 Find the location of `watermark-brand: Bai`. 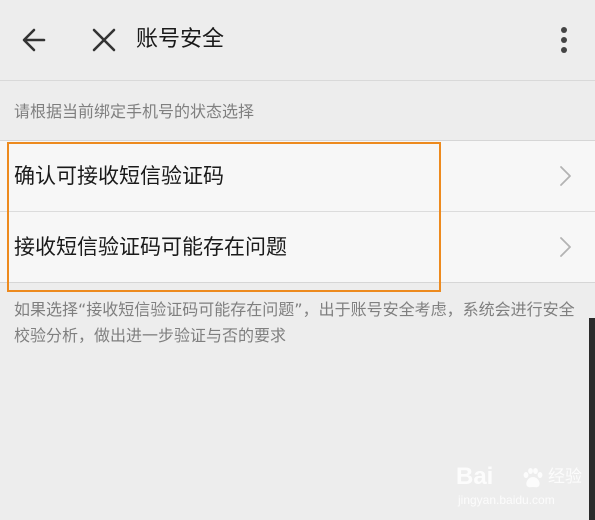

watermark-brand: Bai is located at coordinates (475, 476).